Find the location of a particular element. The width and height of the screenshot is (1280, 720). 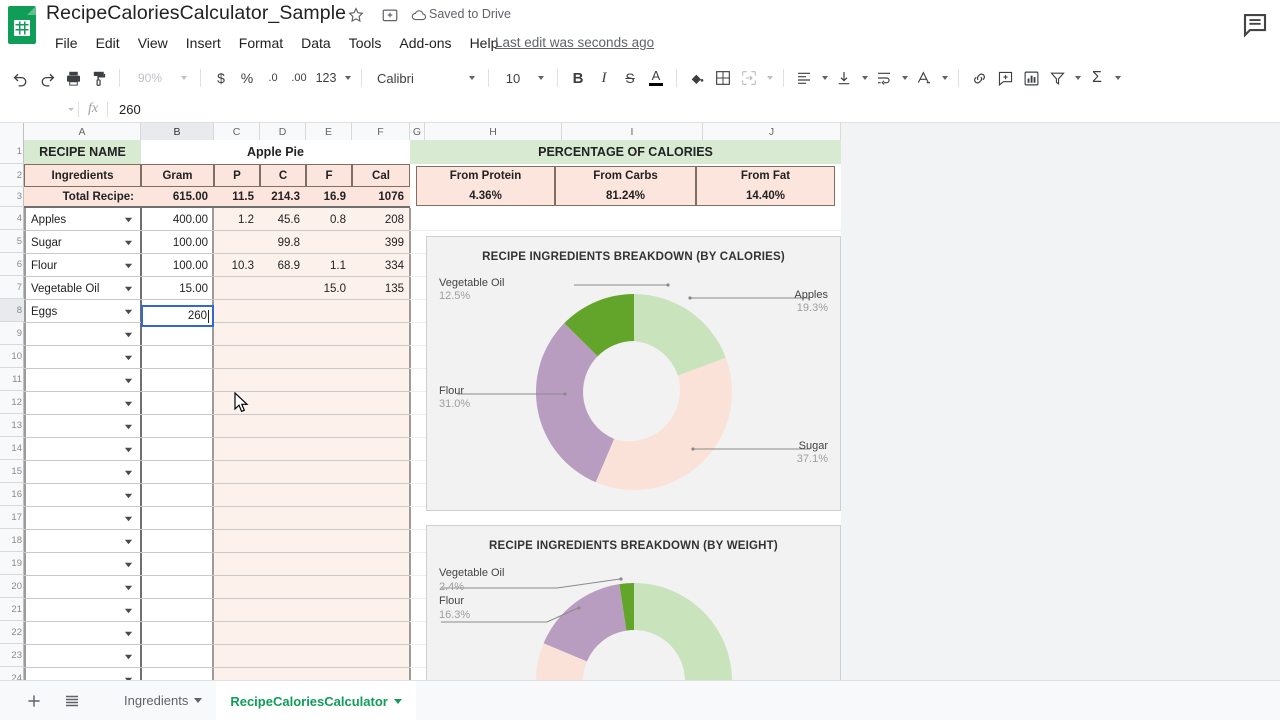

insert-chart-icon is located at coordinates (1031, 78).